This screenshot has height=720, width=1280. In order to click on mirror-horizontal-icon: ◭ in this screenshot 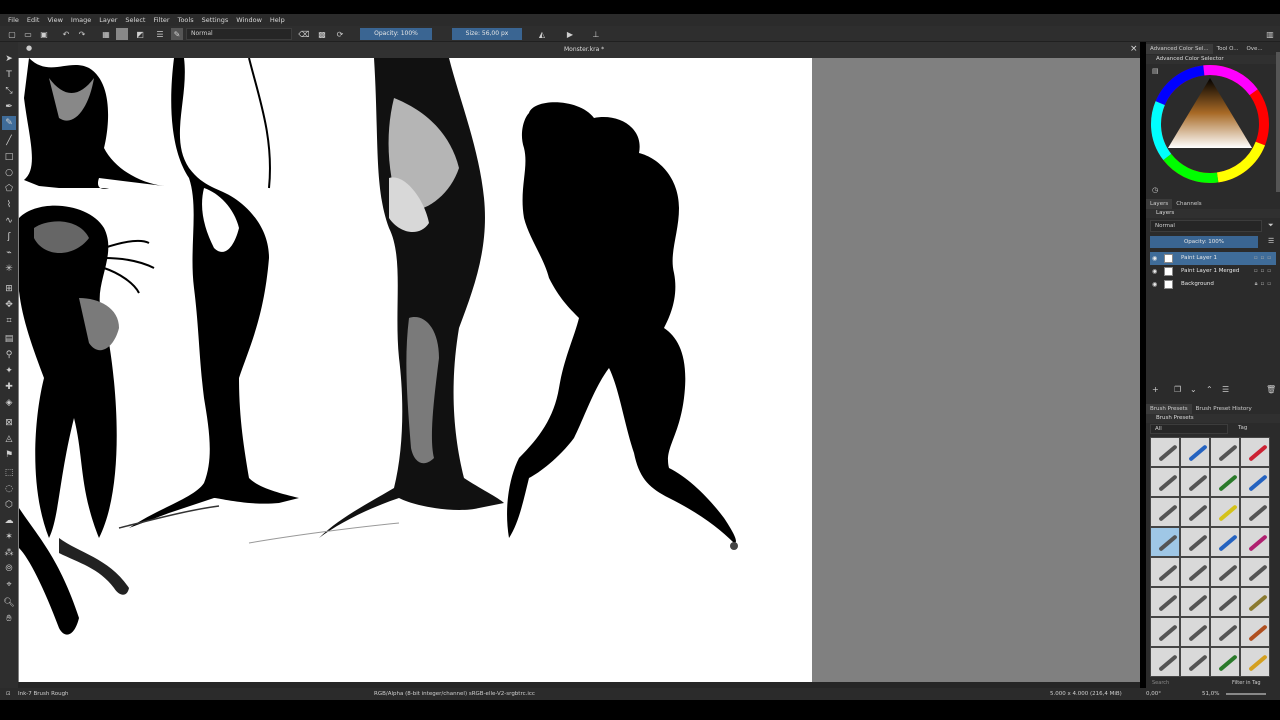, I will do `click(542, 34)`.